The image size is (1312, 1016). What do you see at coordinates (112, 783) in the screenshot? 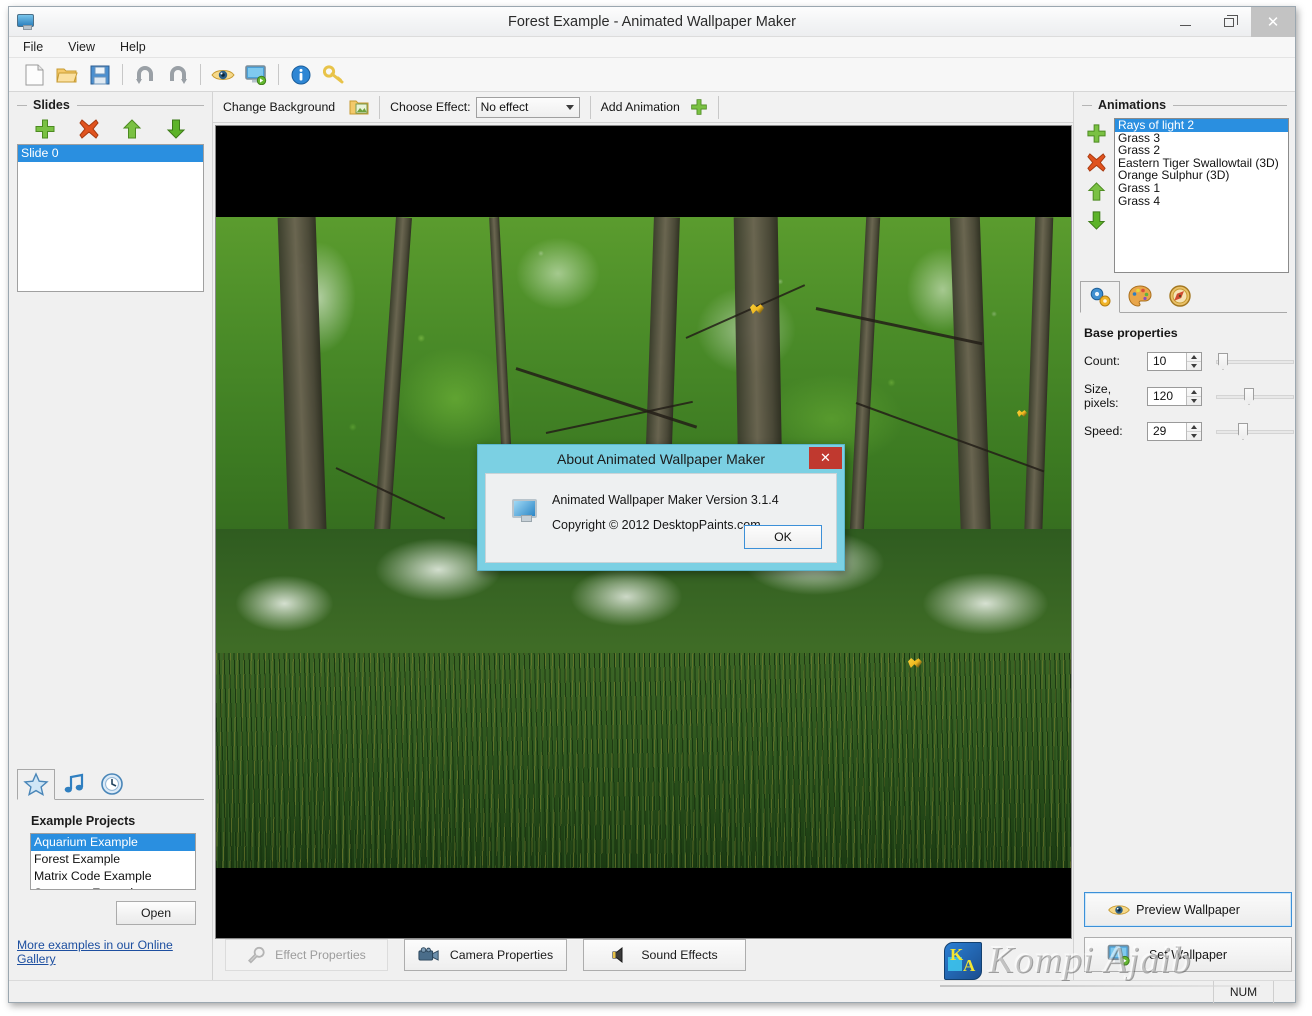
I see `schedule-tab` at bounding box center [112, 783].